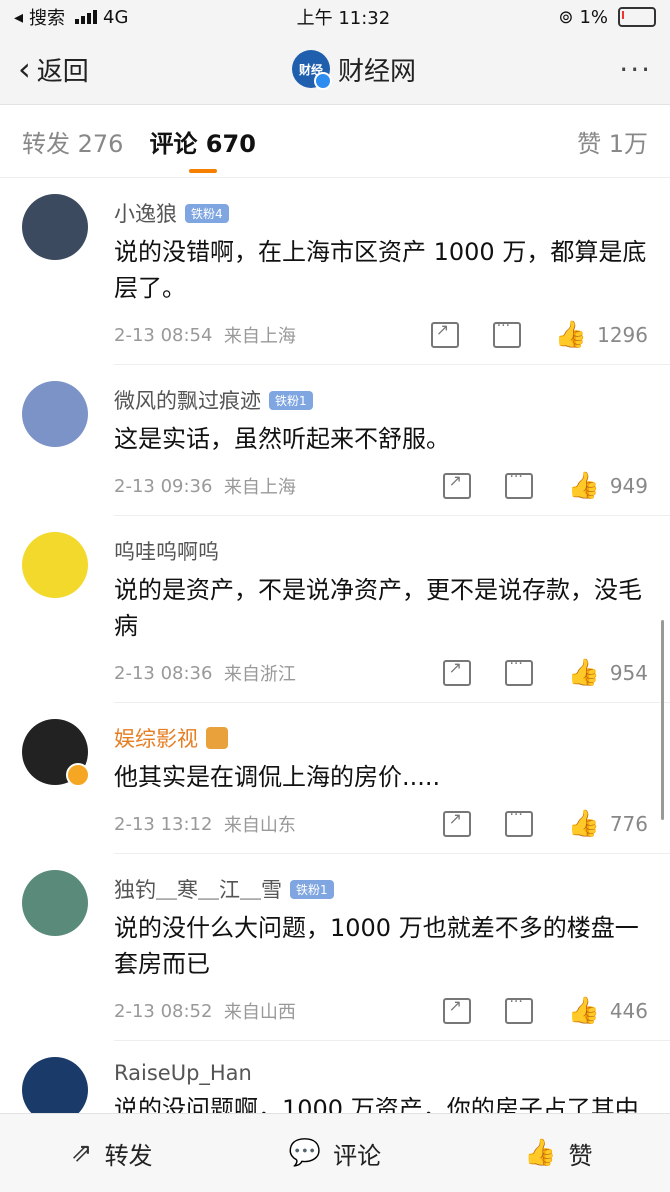 The image size is (670, 1192). Describe the element at coordinates (612, 141) in the screenshot. I see `tab-likes: 赞 1万` at that location.